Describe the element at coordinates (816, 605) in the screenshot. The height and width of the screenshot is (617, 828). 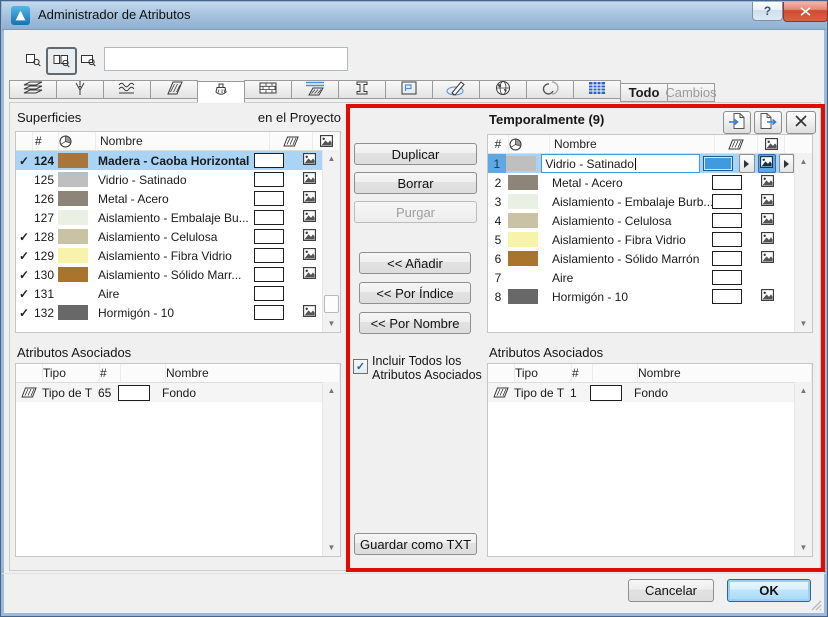
I see `resize-grip-icon` at that location.